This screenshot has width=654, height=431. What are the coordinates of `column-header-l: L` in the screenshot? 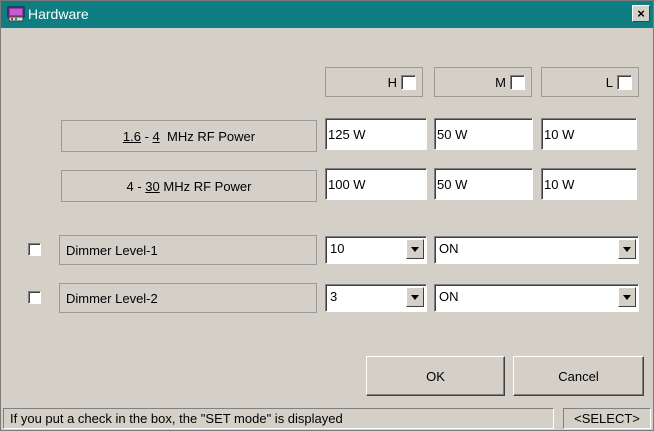 It's located at (590, 82).